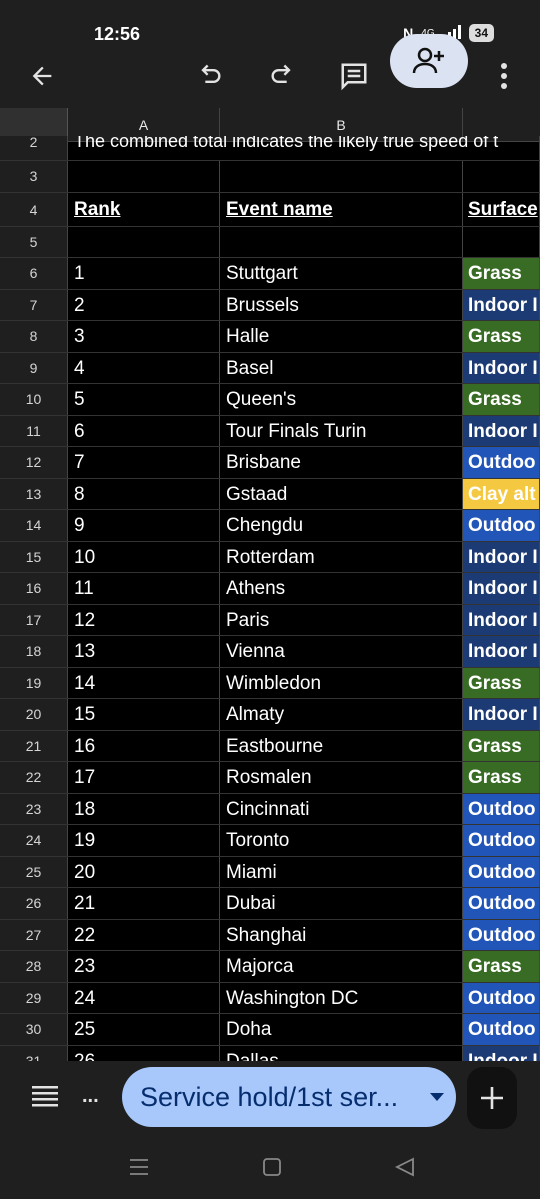 The image size is (540, 1199). Describe the element at coordinates (341, 430) in the screenshot. I see `event-name-cell: Tour Finals Turin` at that location.